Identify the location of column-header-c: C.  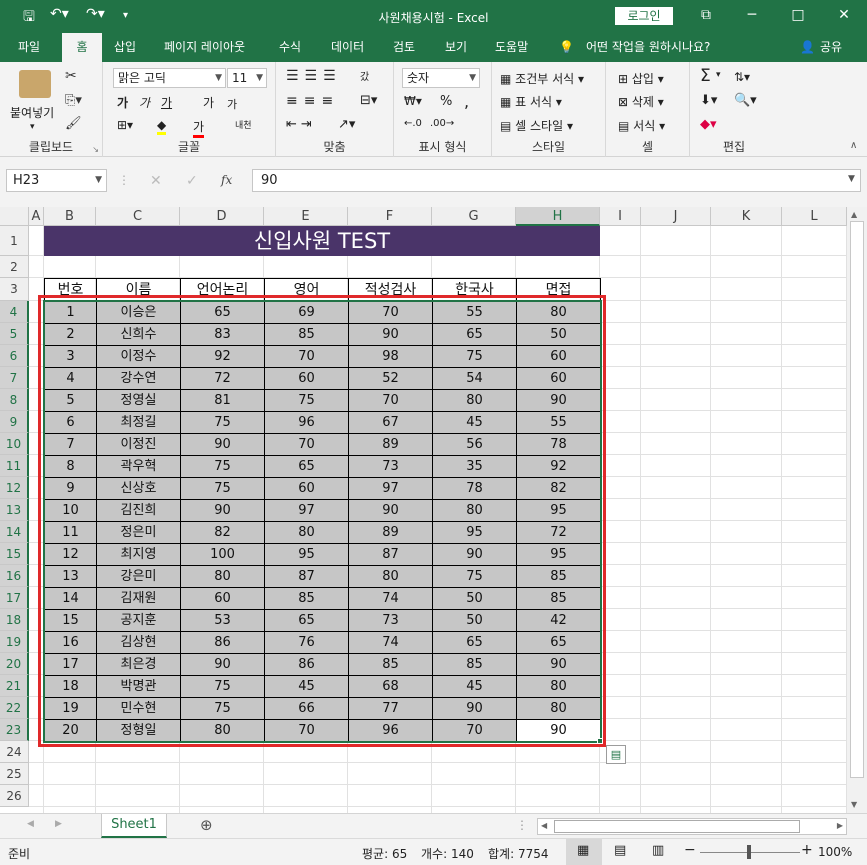
(138, 216).